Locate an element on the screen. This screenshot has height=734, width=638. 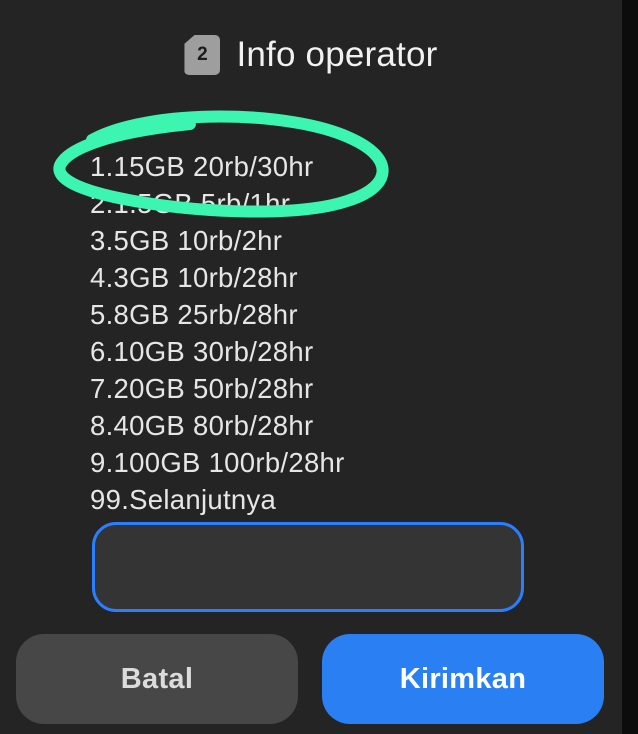
cancel-button: Batal is located at coordinates (157, 679).